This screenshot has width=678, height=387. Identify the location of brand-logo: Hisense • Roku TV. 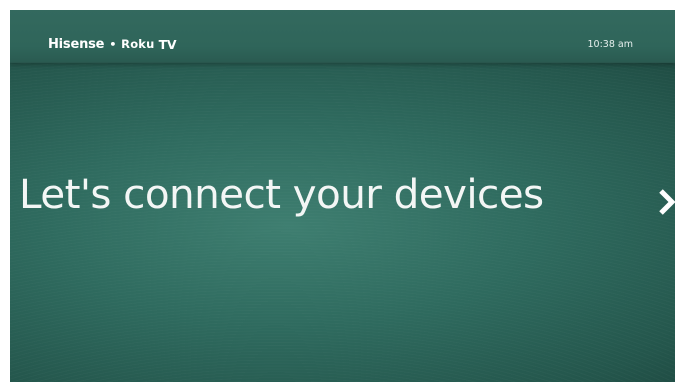
(112, 44).